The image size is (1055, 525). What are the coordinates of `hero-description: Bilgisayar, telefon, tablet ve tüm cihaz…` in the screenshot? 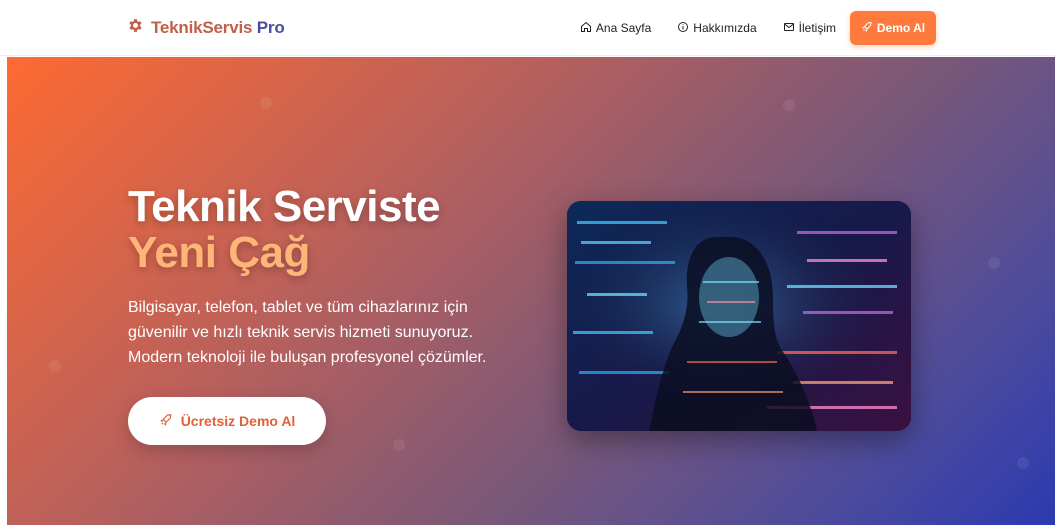 It's located at (307, 332).